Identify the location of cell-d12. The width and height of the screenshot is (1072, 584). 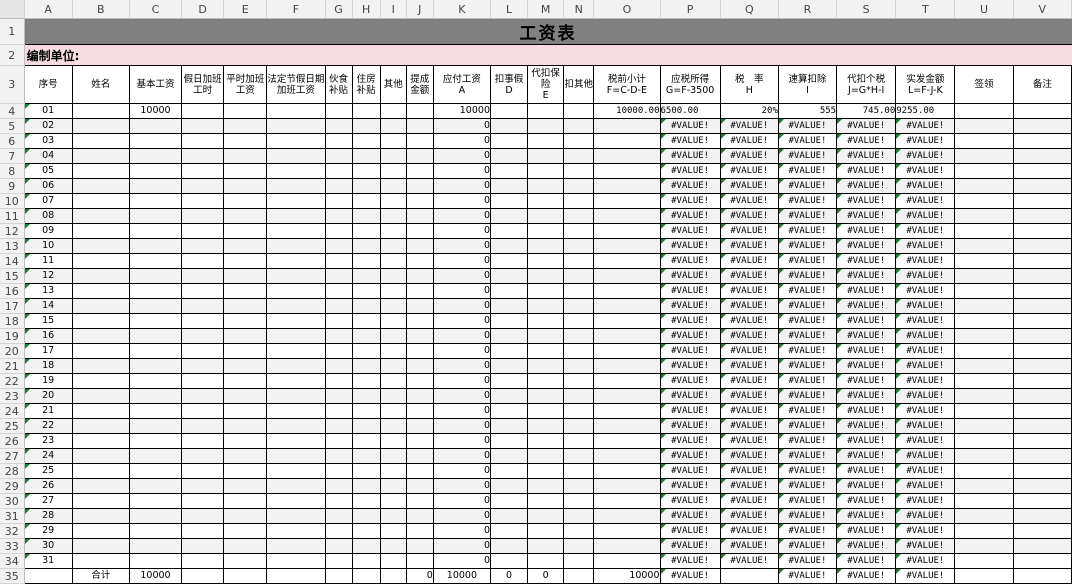
(203, 231).